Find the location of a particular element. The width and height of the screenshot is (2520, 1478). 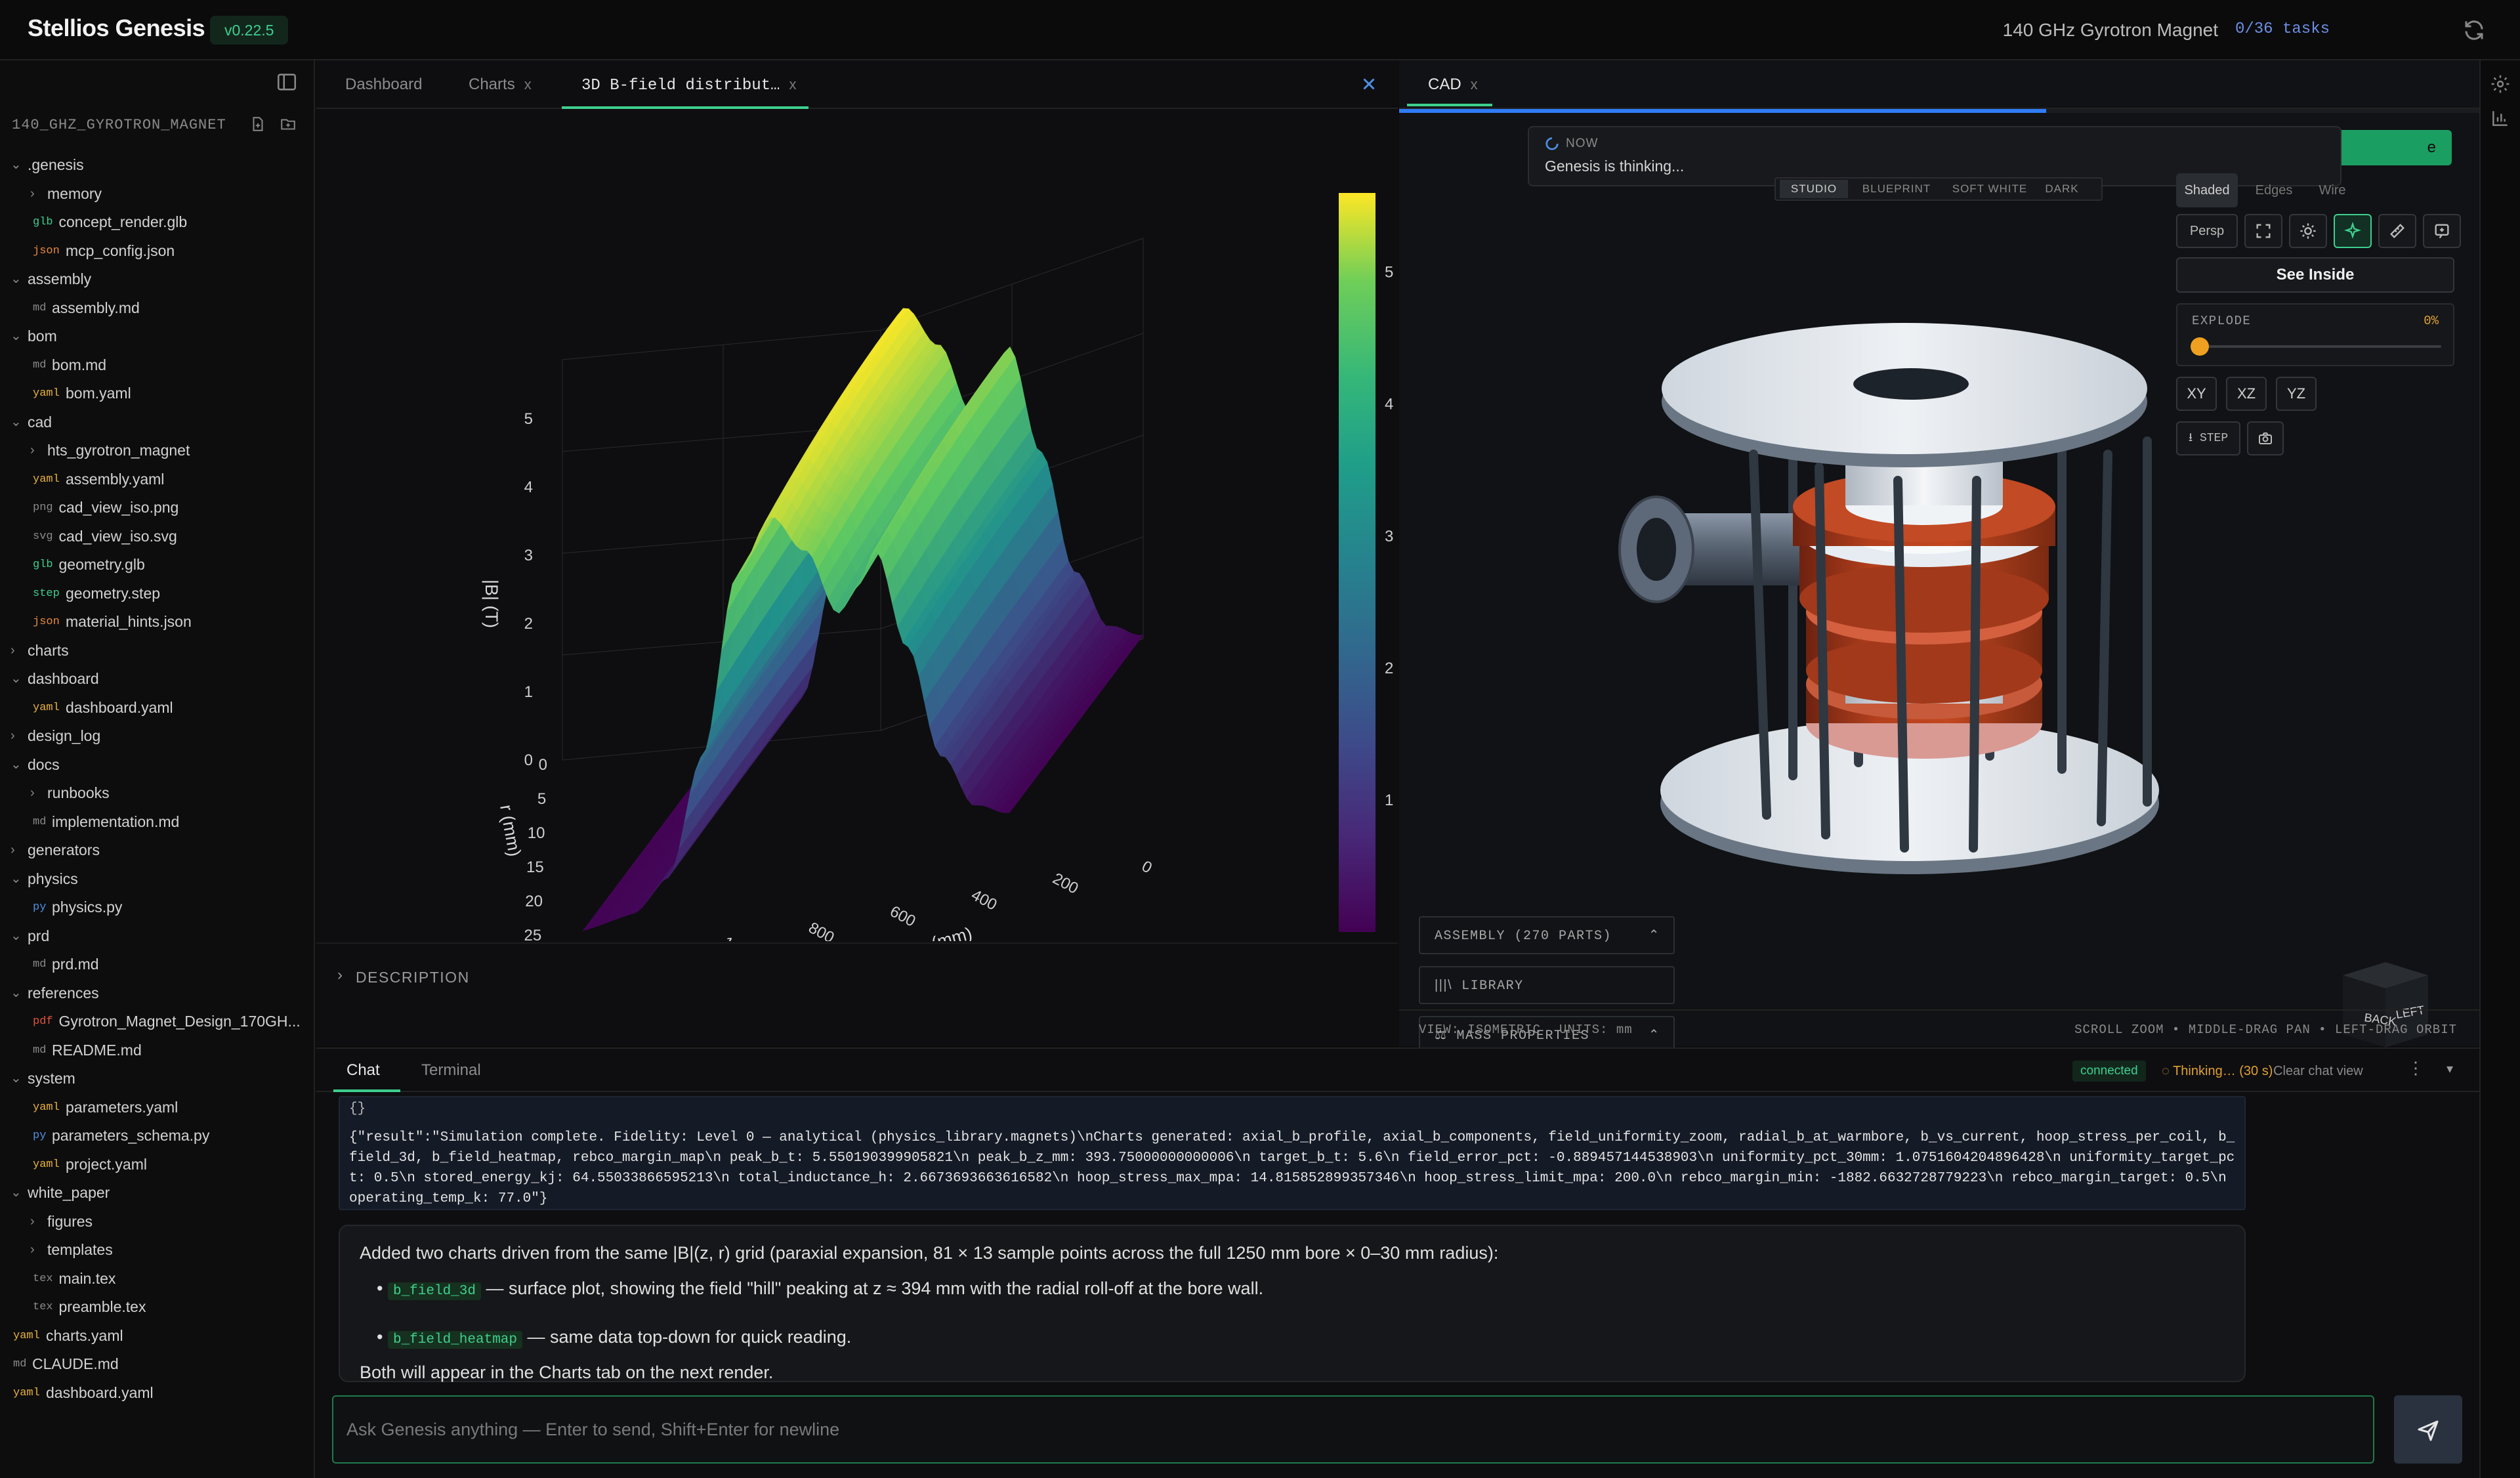

lighting-icon is located at coordinates (2308, 231).